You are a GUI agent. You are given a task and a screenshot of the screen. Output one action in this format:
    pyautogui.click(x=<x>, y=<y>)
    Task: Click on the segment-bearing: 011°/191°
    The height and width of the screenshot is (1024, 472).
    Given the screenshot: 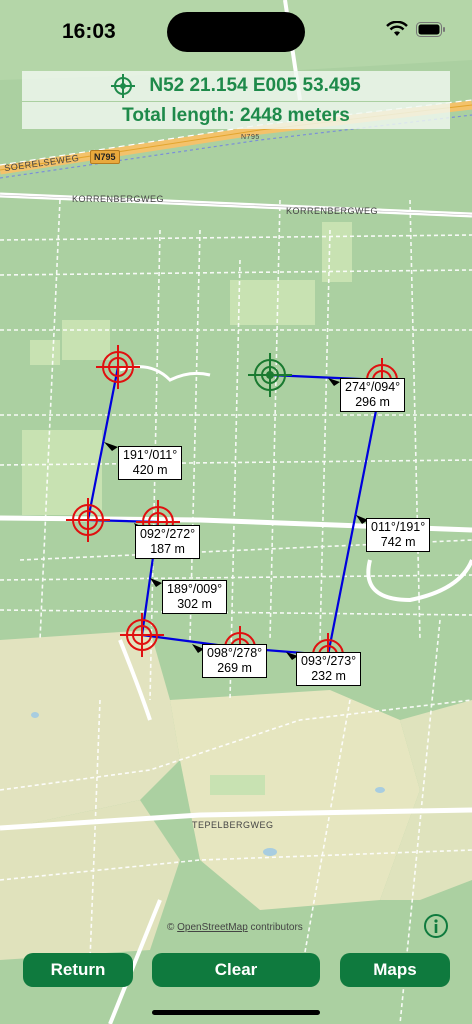 What is the action you would take?
    pyautogui.click(x=398, y=527)
    